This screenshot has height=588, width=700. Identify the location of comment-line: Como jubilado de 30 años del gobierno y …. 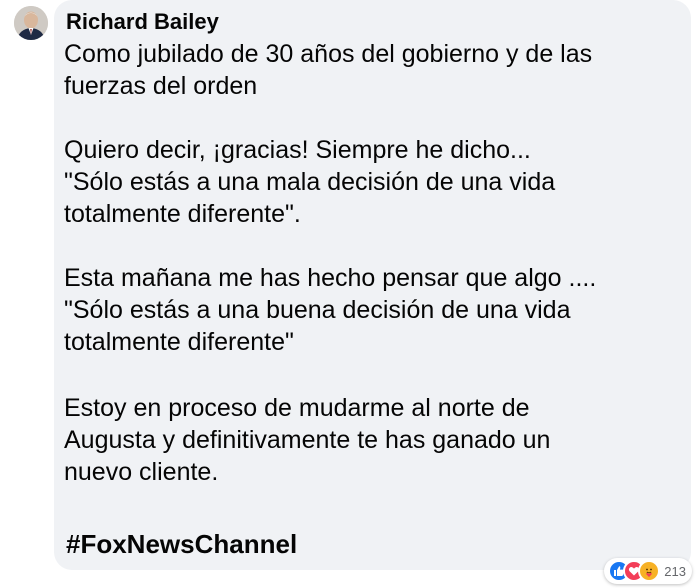
(328, 54).